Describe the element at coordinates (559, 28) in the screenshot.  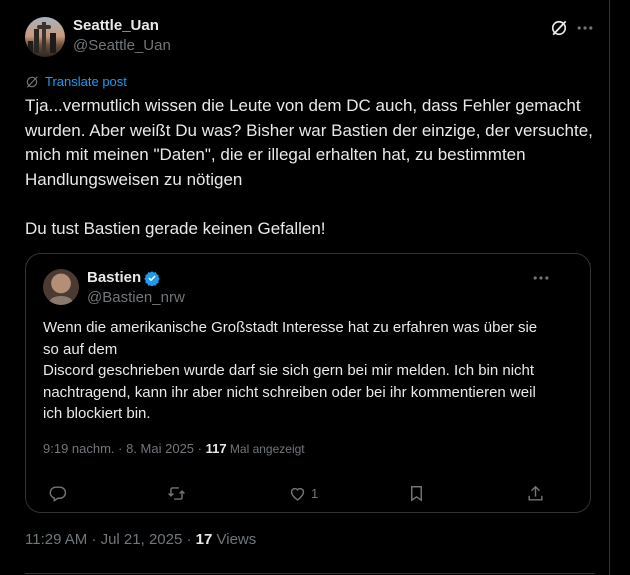
I see `grok-icon` at that location.